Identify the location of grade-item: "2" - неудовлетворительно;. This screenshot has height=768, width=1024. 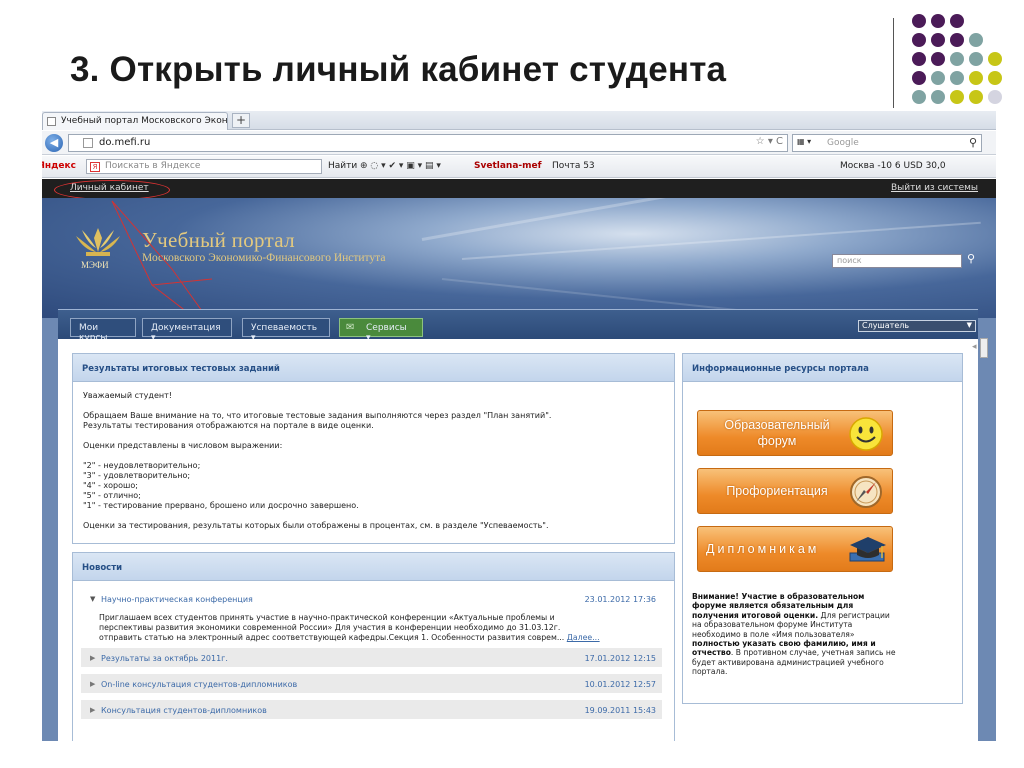
(142, 465).